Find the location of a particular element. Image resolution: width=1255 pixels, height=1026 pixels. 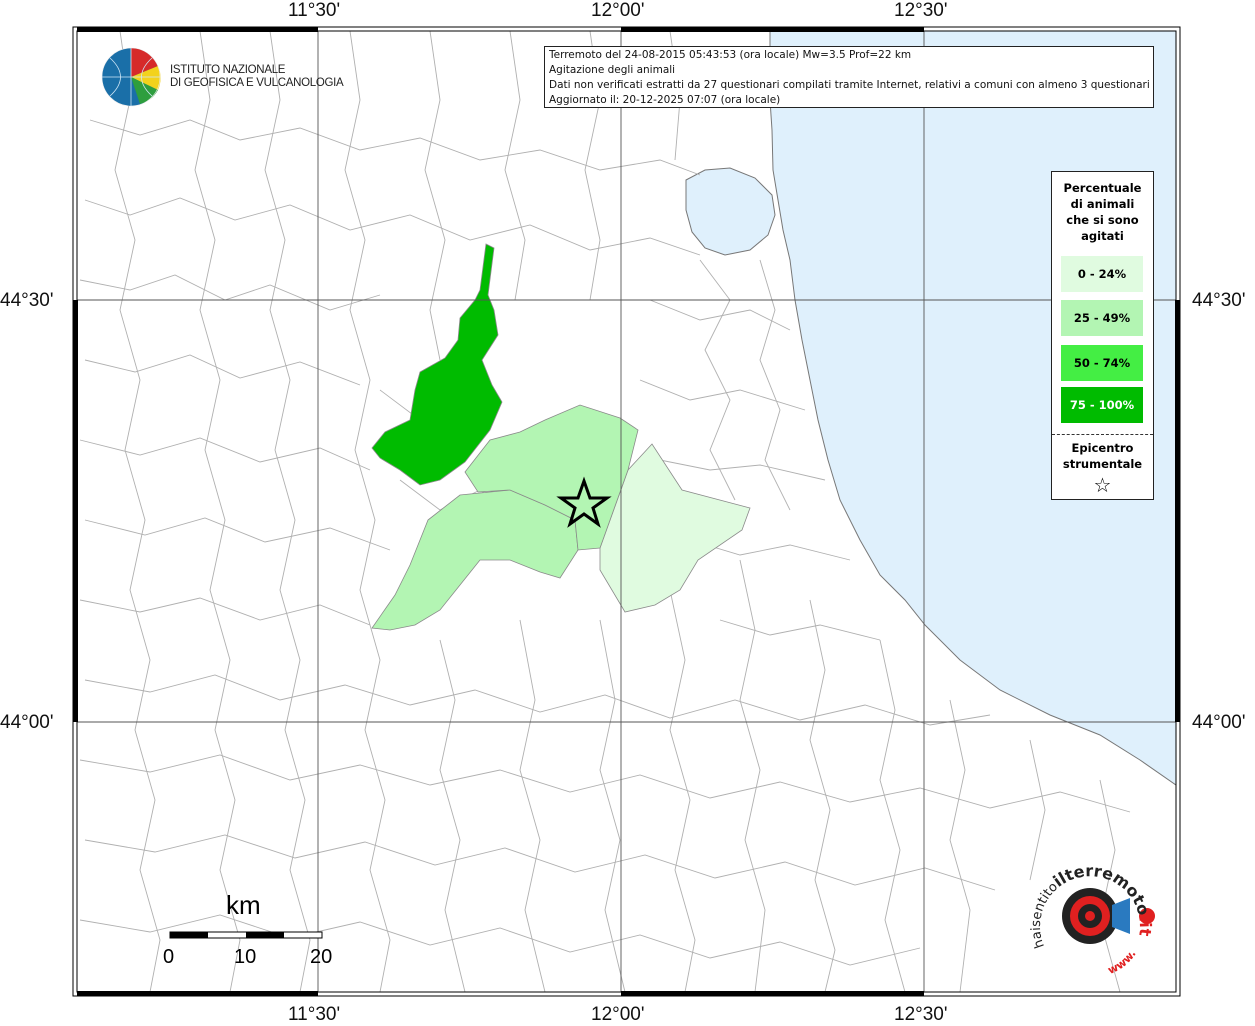

haisentito-watermark-text: haisentitoilterremoto .it www. is located at coordinates (1092, 919).